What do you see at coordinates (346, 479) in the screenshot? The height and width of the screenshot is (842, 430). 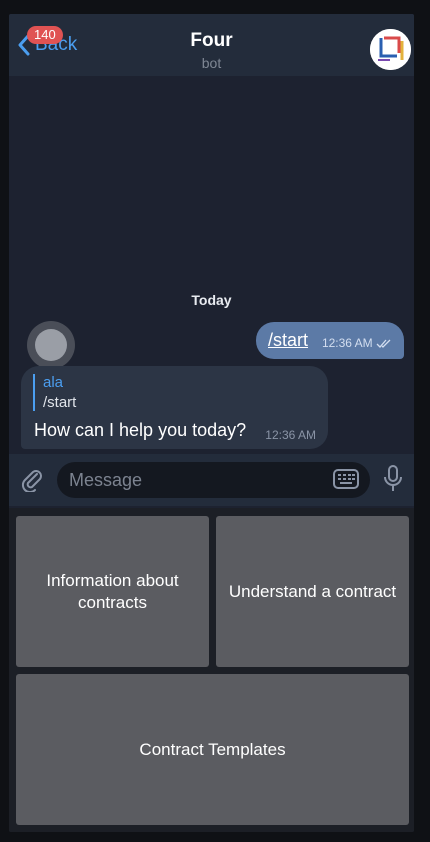 I see `keyboard-icon` at bounding box center [346, 479].